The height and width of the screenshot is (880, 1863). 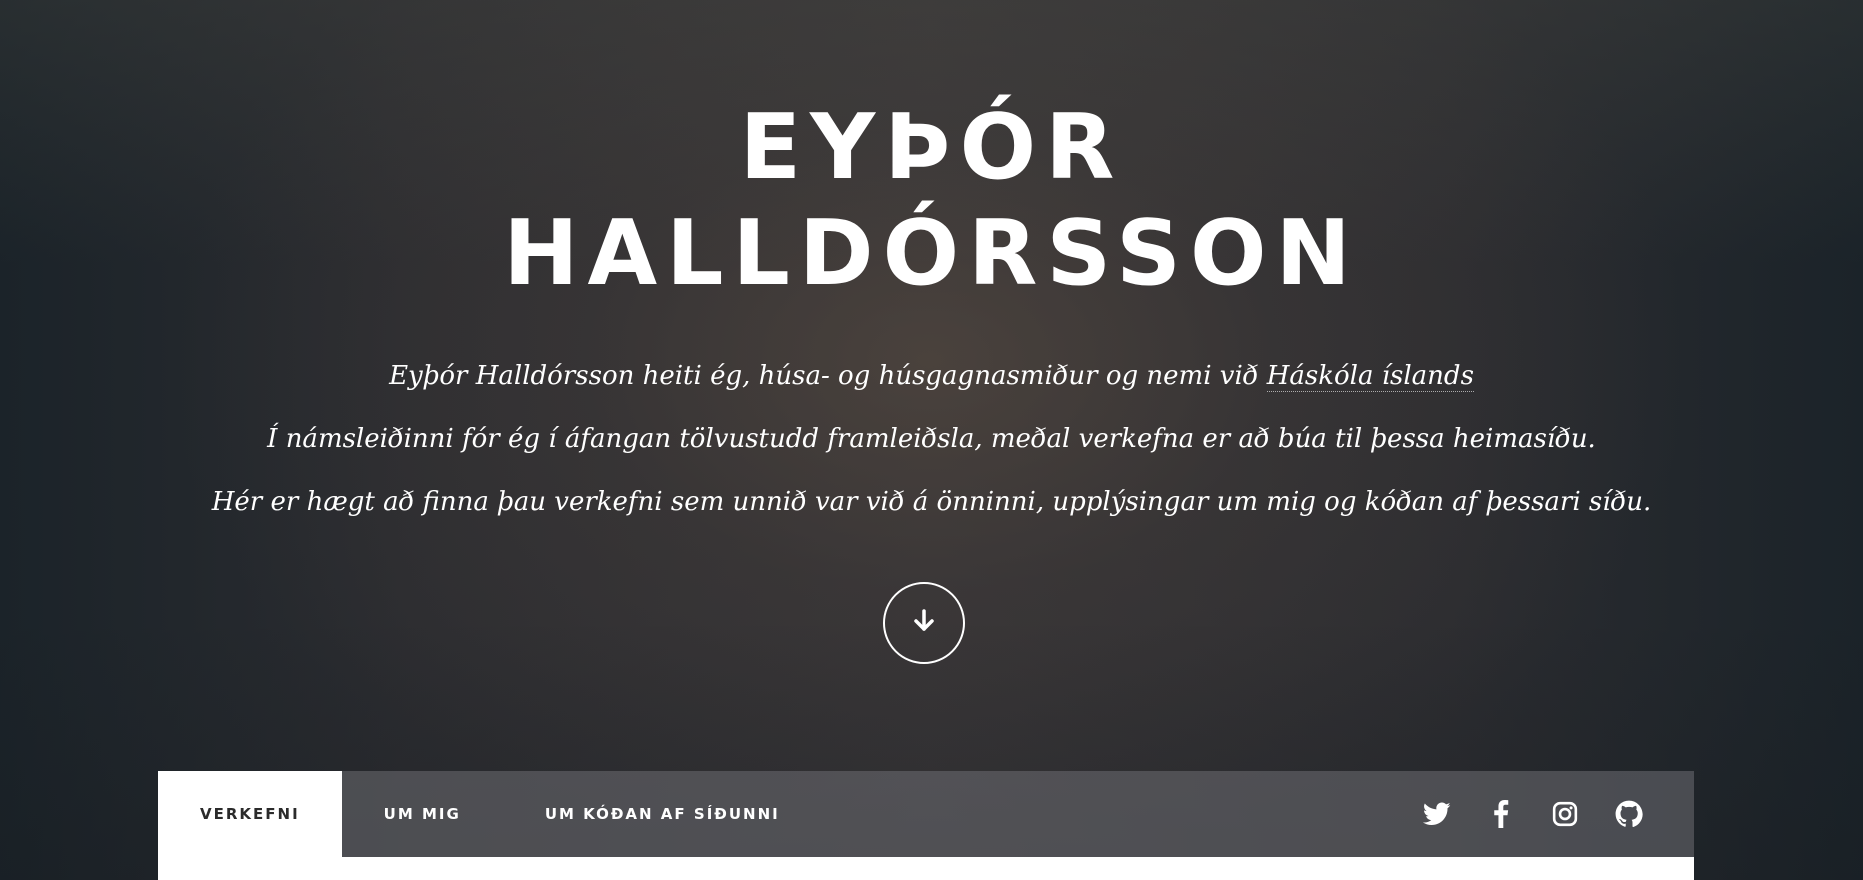 What do you see at coordinates (1629, 814) in the screenshot?
I see `github-icon` at bounding box center [1629, 814].